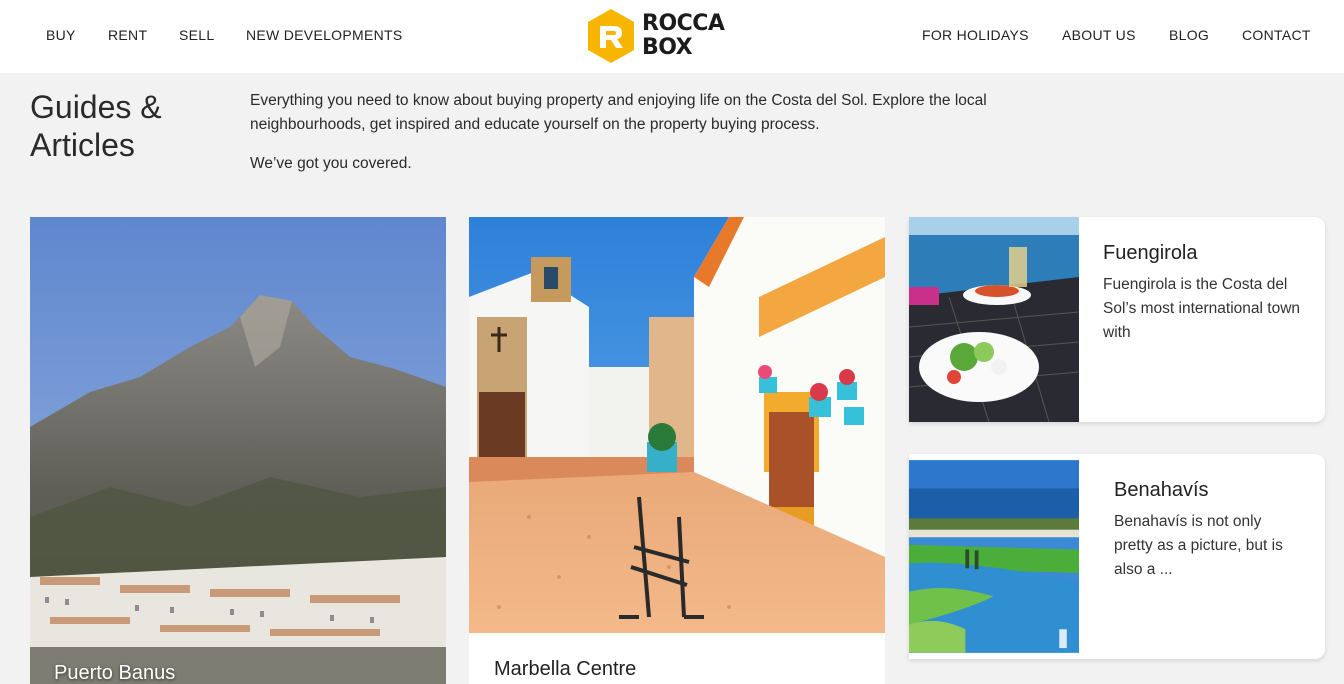 The height and width of the screenshot is (684, 1344). What do you see at coordinates (127, 35) in the screenshot?
I see `nav-rent: RENT` at bounding box center [127, 35].